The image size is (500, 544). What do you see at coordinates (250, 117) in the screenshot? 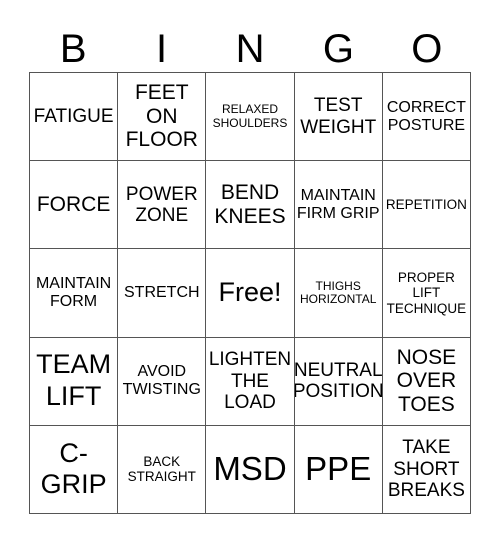
I see `bingo-cell: RELAXED SHOULDERS` at bounding box center [250, 117].